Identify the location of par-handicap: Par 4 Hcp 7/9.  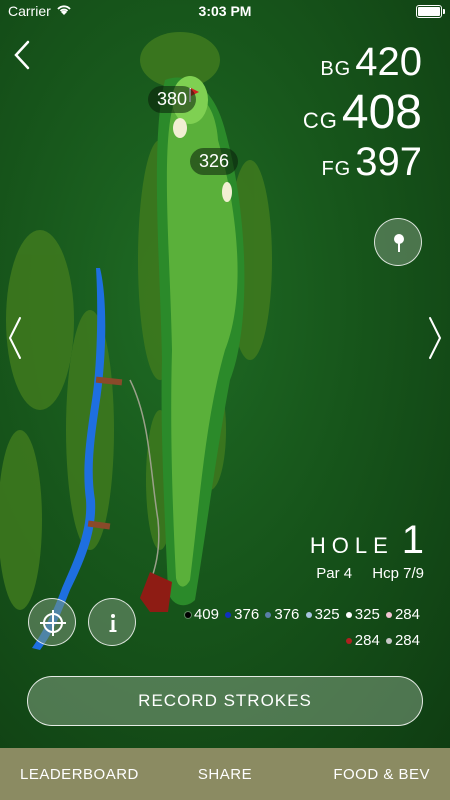
(367, 573).